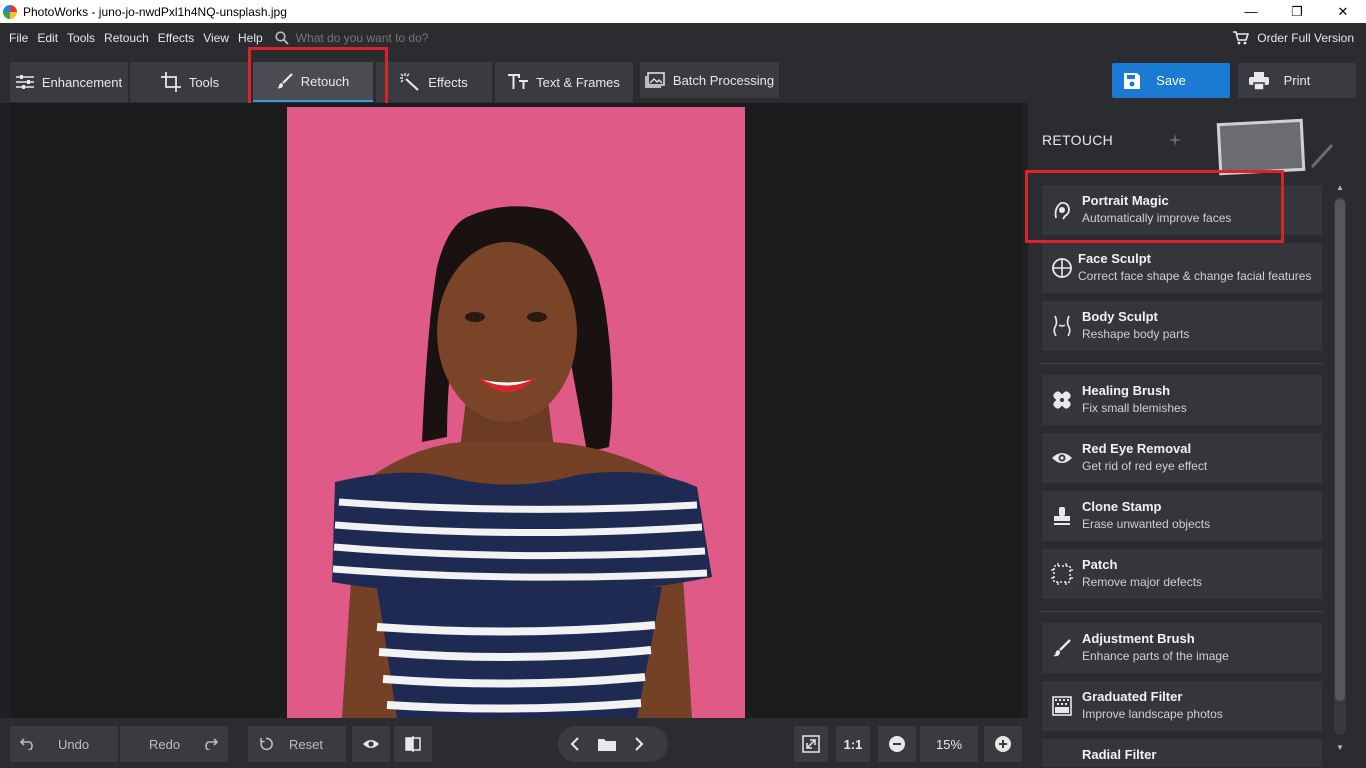 The height and width of the screenshot is (768, 1366). I want to click on tab-retouch: Retouch, so click(313, 82).